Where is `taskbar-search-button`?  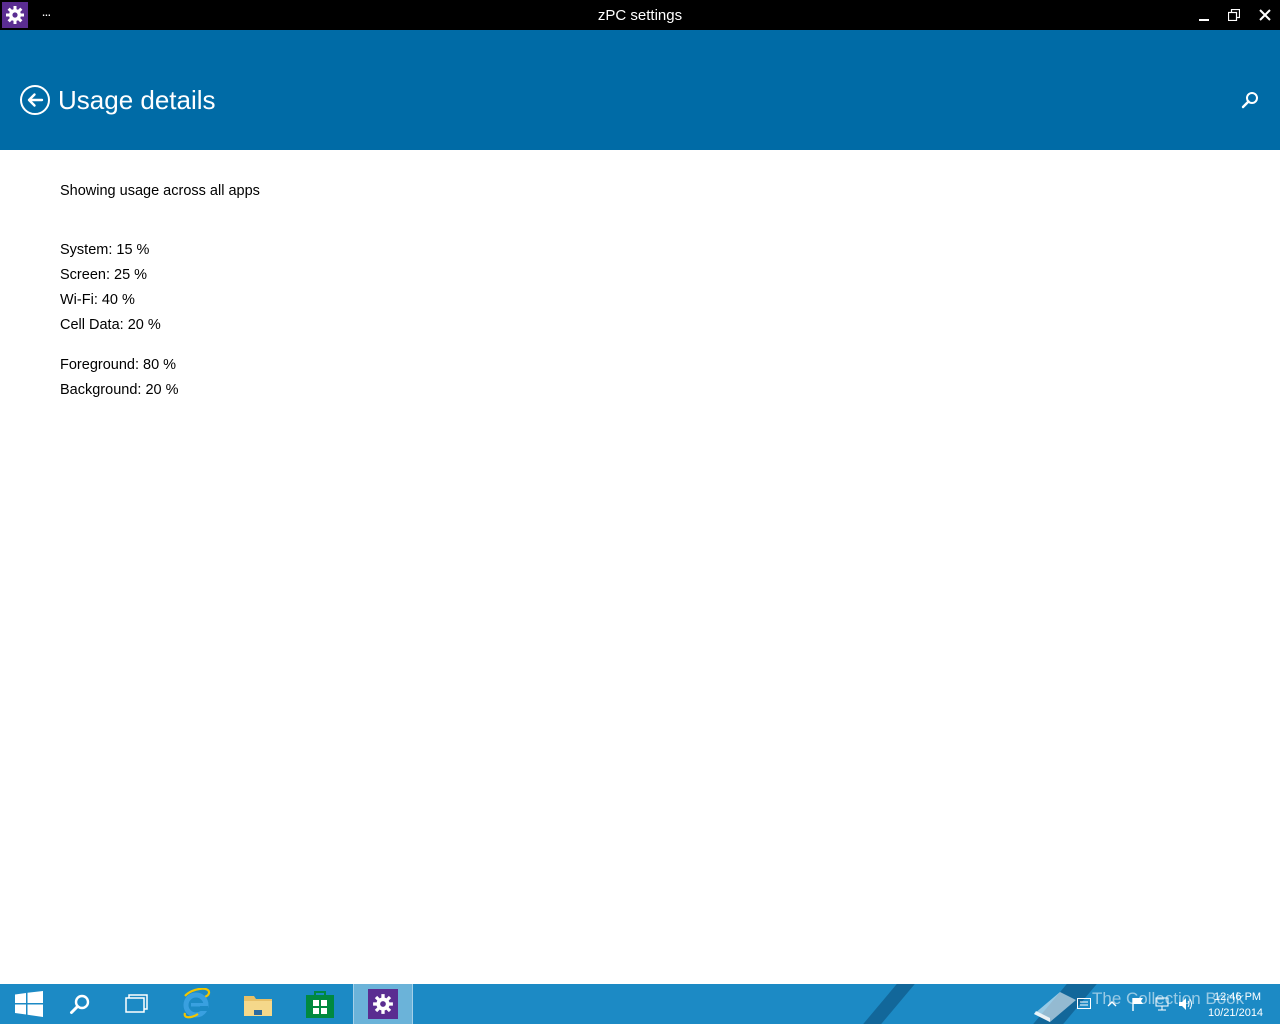 taskbar-search-button is located at coordinates (80, 1004).